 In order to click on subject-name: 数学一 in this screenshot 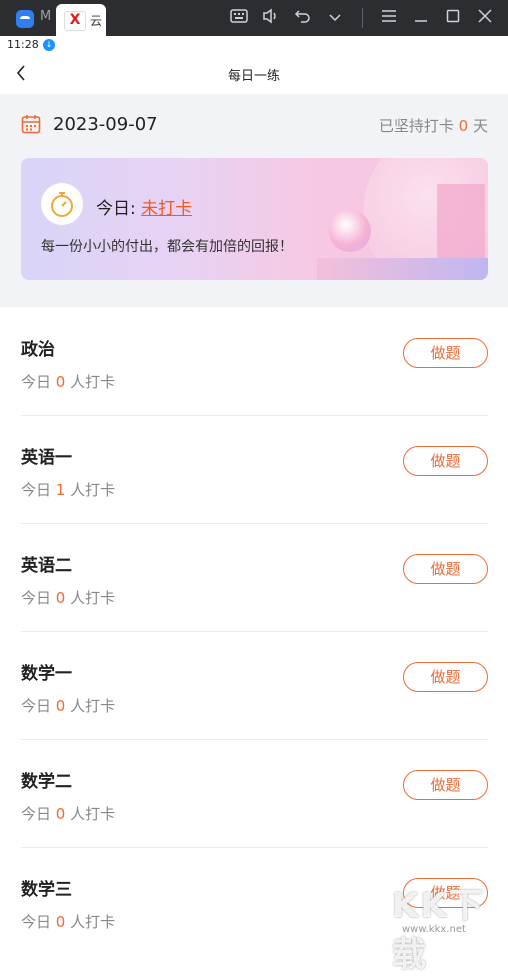, I will do `click(46, 674)`.